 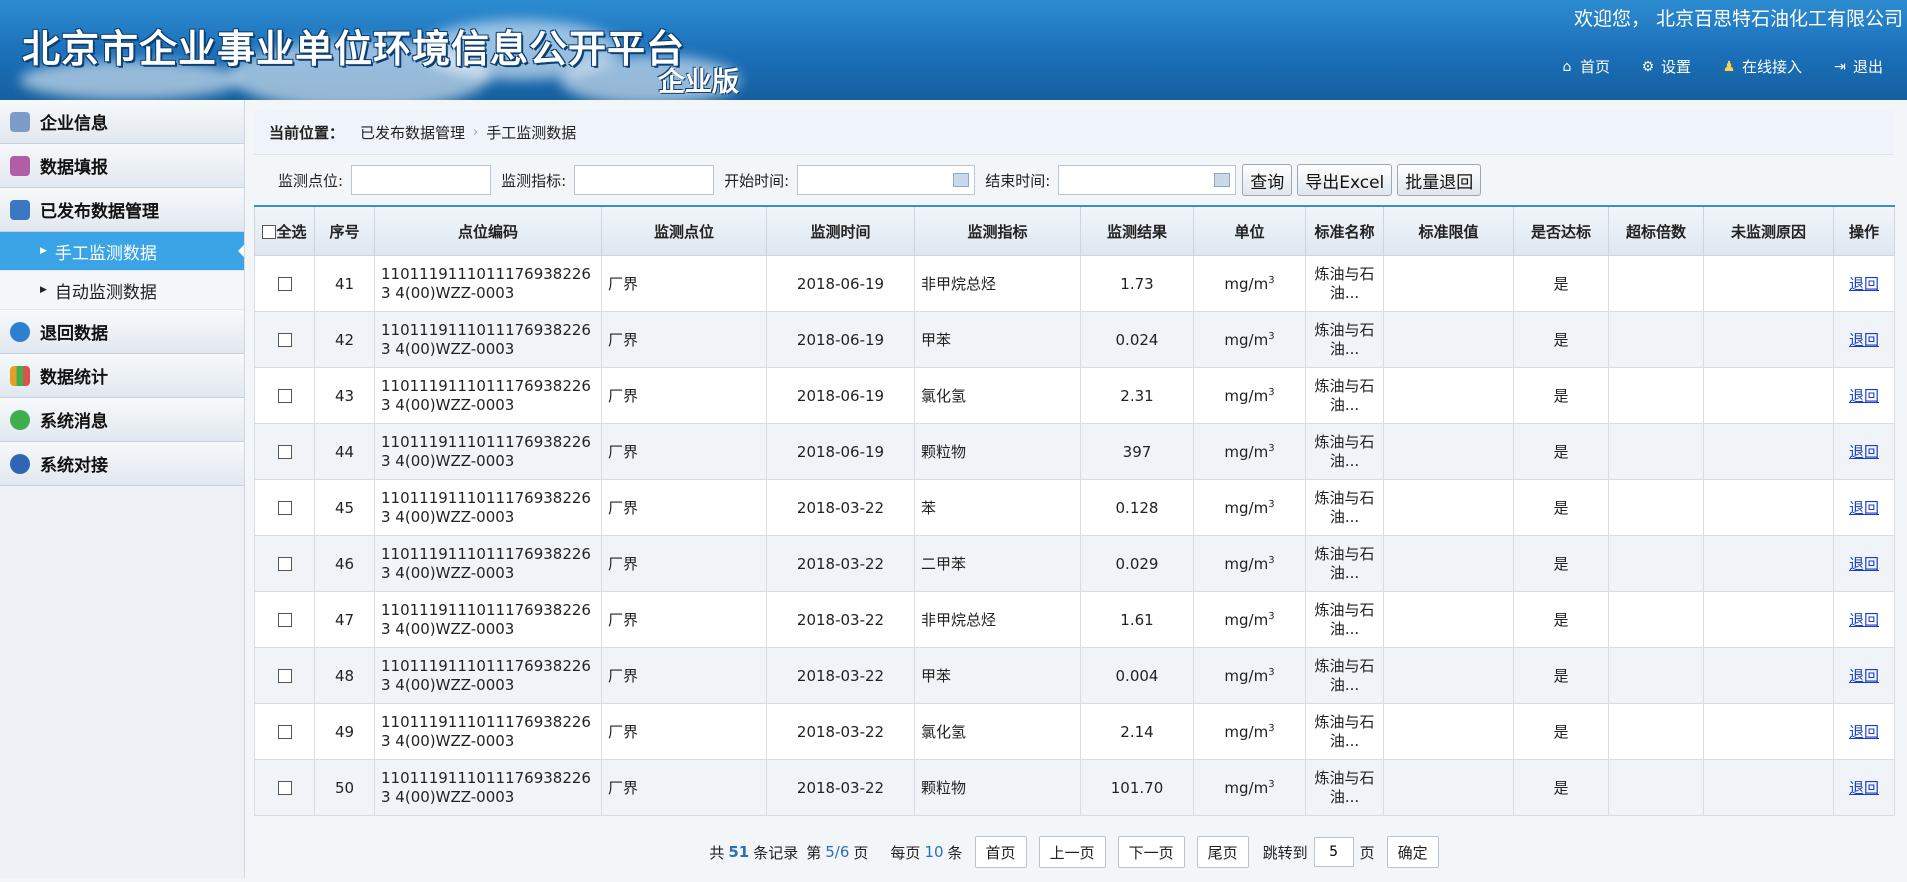 What do you see at coordinates (122, 290) in the screenshot?
I see `sidebar-subitem-auto-monitoring: ▶ 自动监测数据` at bounding box center [122, 290].